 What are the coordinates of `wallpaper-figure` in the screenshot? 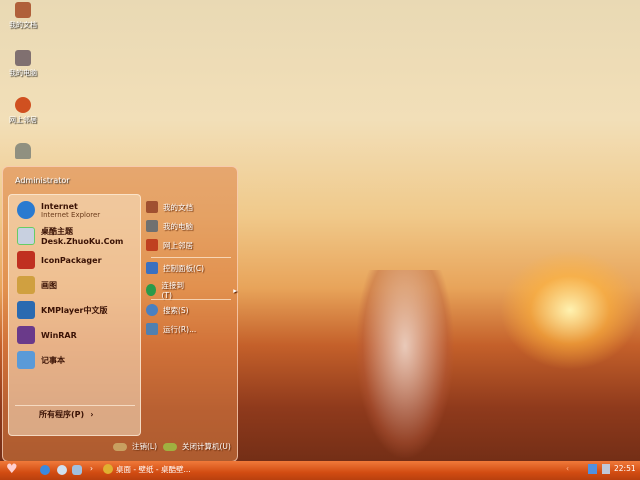 It's located at (405, 365).